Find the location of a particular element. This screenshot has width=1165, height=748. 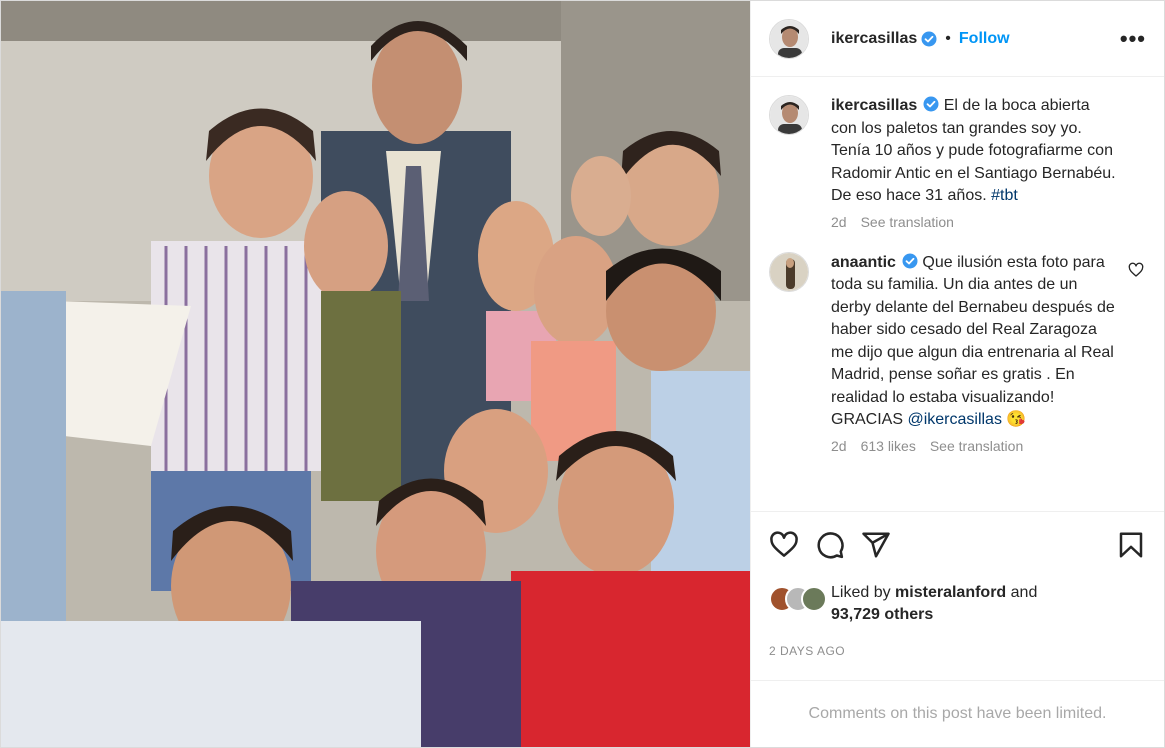

commenter-avatar-image is located at coordinates (789, 271).